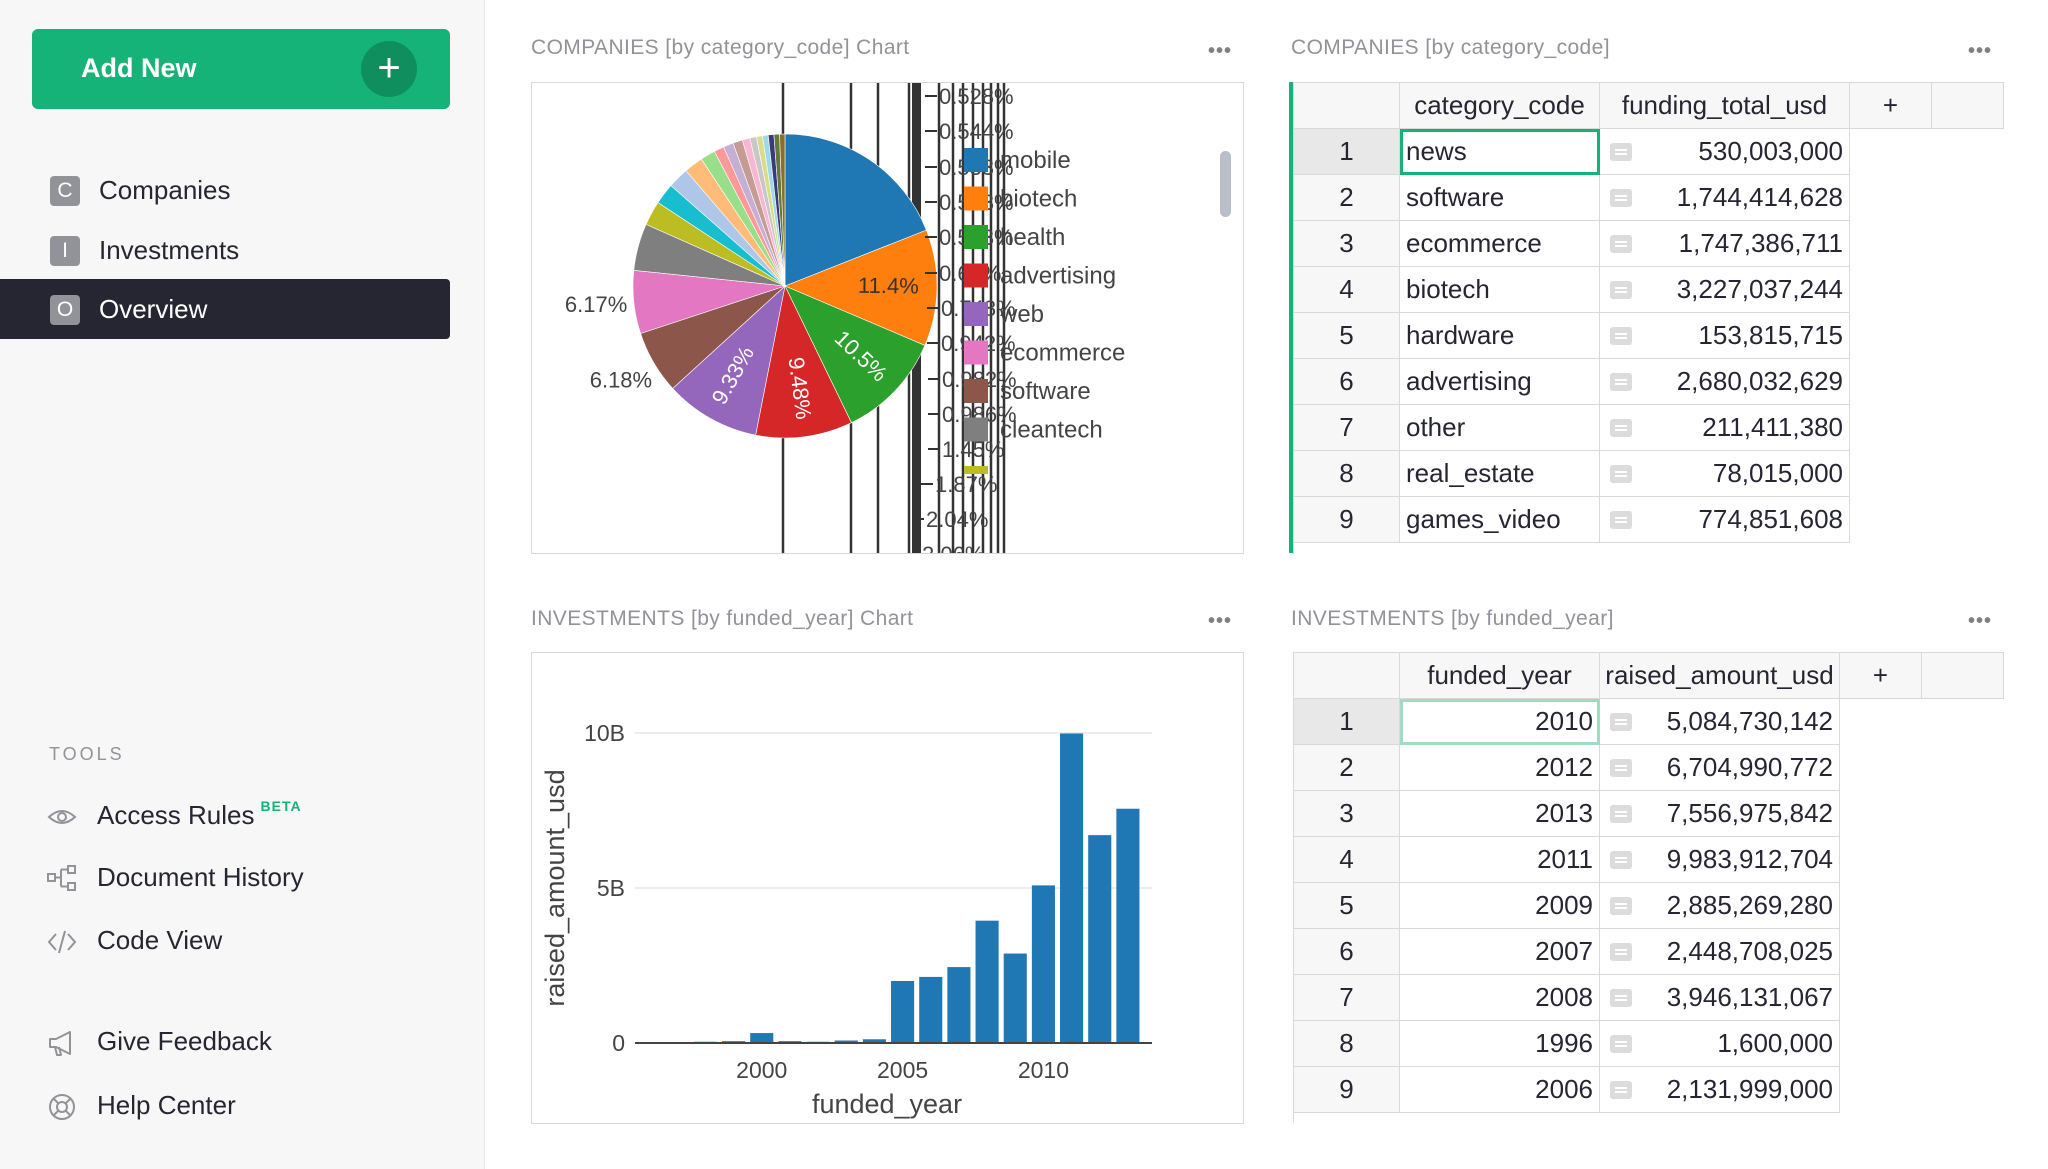 The height and width of the screenshot is (1169, 2048). I want to click on page-item-investments: I Investments, so click(225, 250).